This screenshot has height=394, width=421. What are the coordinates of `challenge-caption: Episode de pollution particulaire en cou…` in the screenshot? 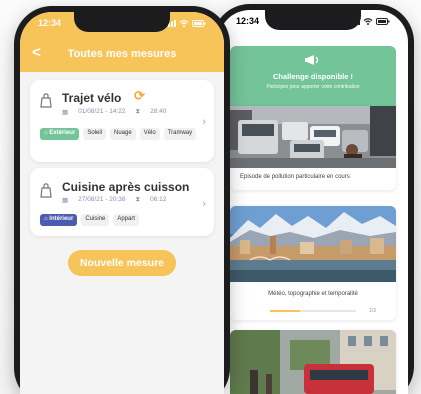 It's located at (295, 177).